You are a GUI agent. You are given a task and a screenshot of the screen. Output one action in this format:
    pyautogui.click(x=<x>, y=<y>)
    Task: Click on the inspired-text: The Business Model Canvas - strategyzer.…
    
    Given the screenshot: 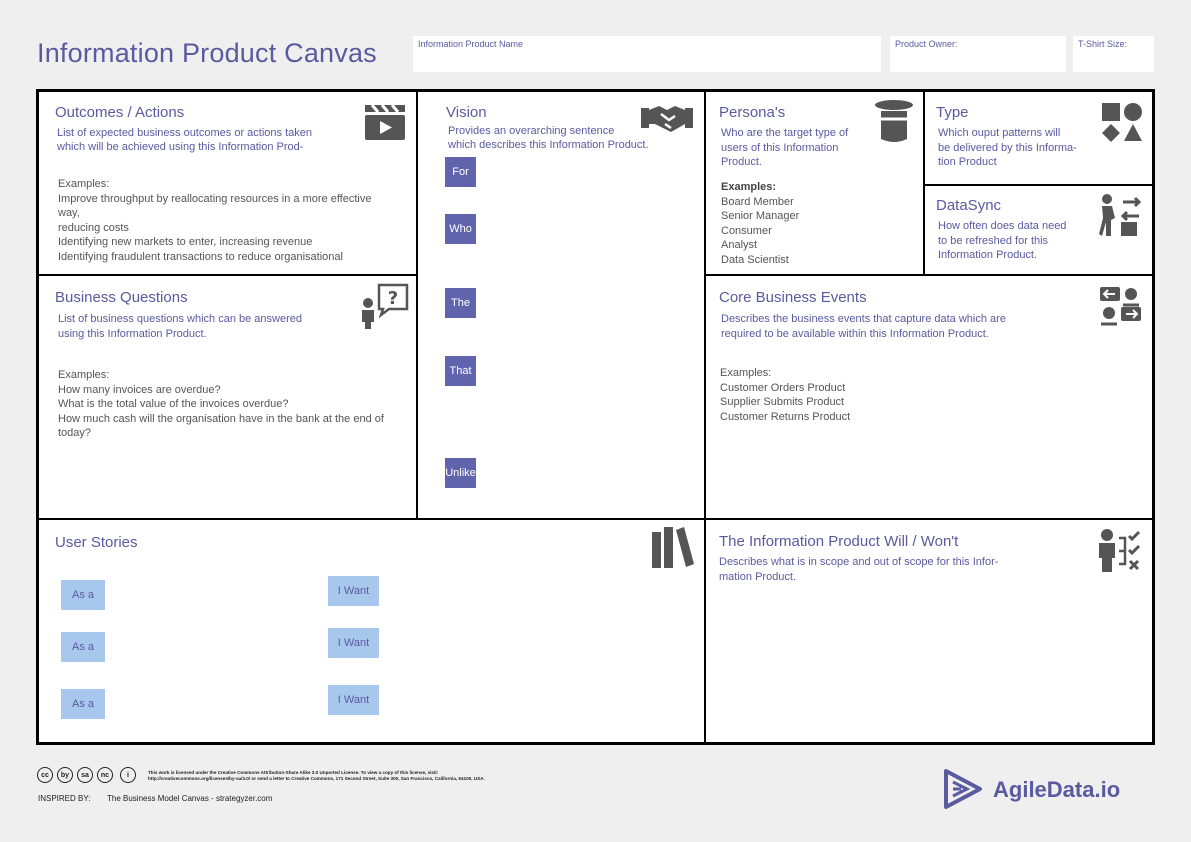 What is the action you would take?
    pyautogui.click(x=190, y=798)
    